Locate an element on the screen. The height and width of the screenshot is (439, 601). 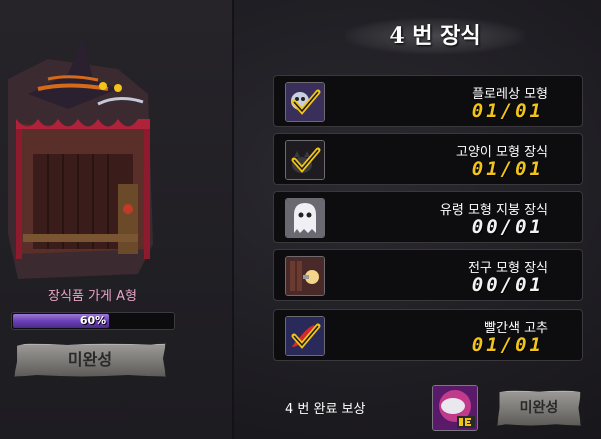
reward-label: 4 번 완료 보상 is located at coordinates (325, 409).